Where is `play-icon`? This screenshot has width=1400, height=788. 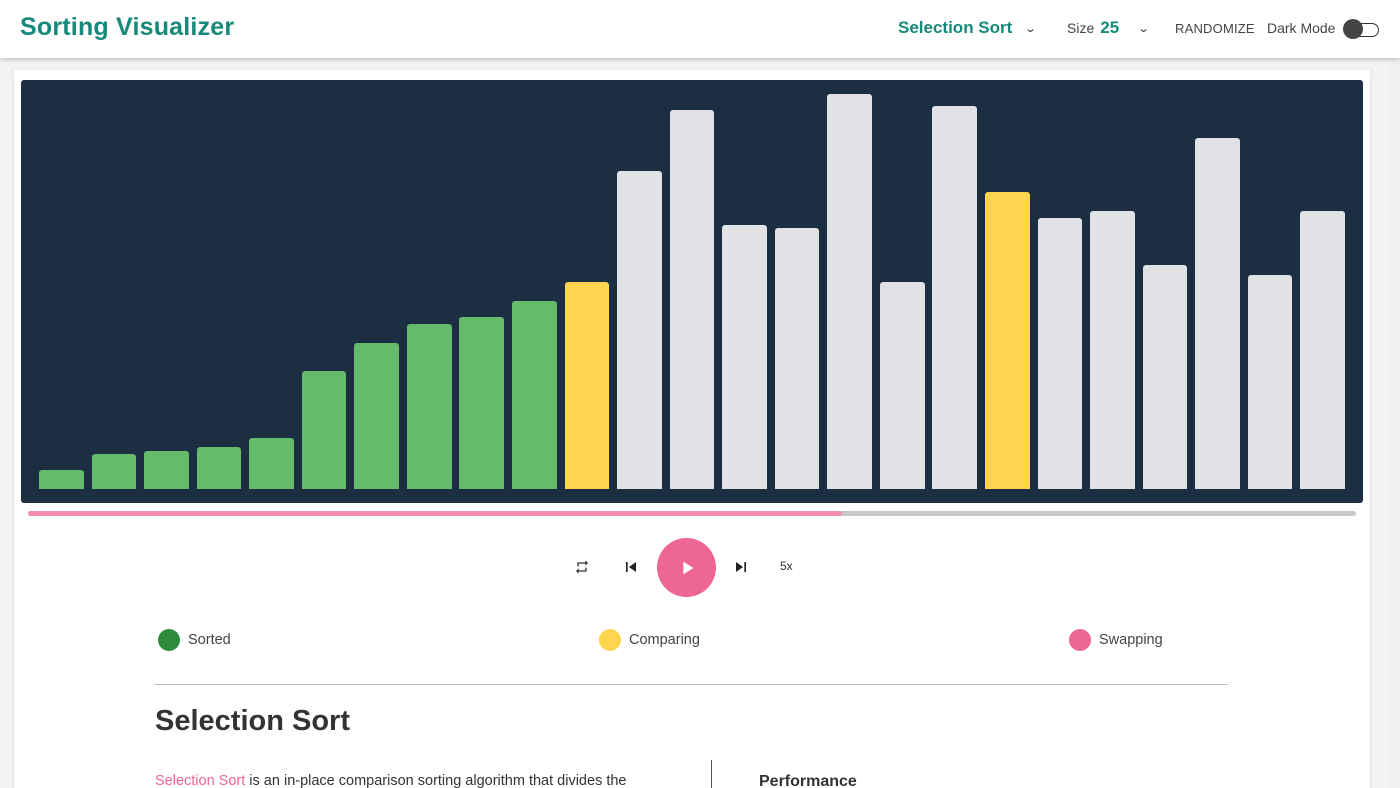
play-icon is located at coordinates (687, 567).